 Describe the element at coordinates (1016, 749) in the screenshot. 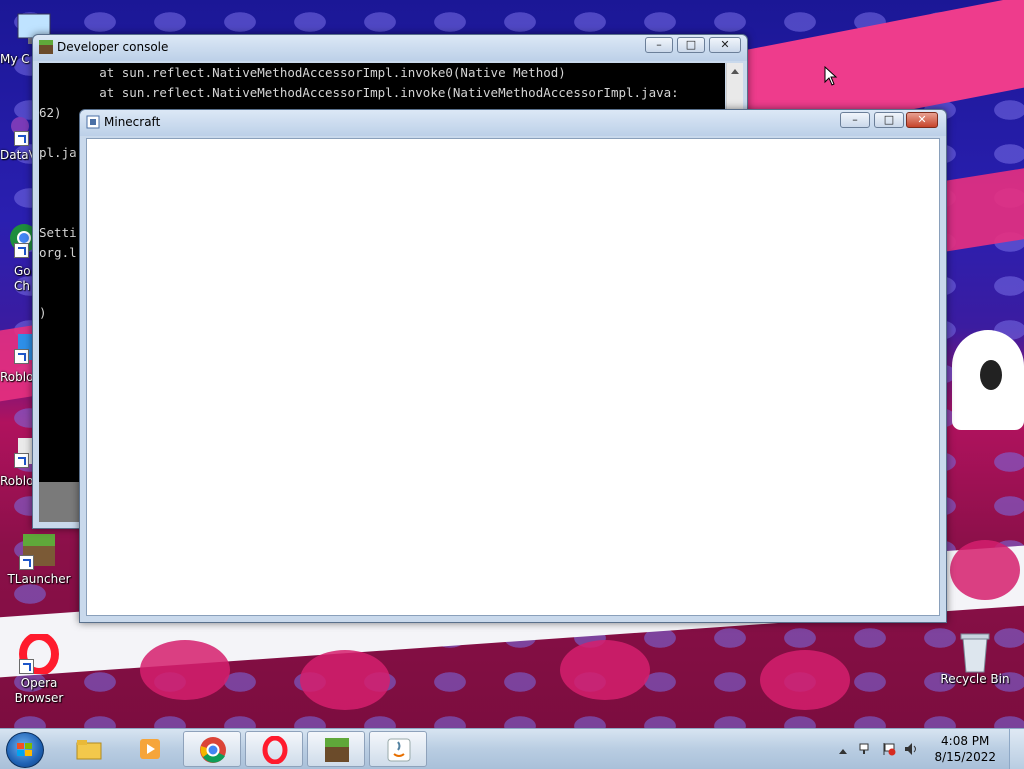

I see `show-desktop-button` at that location.